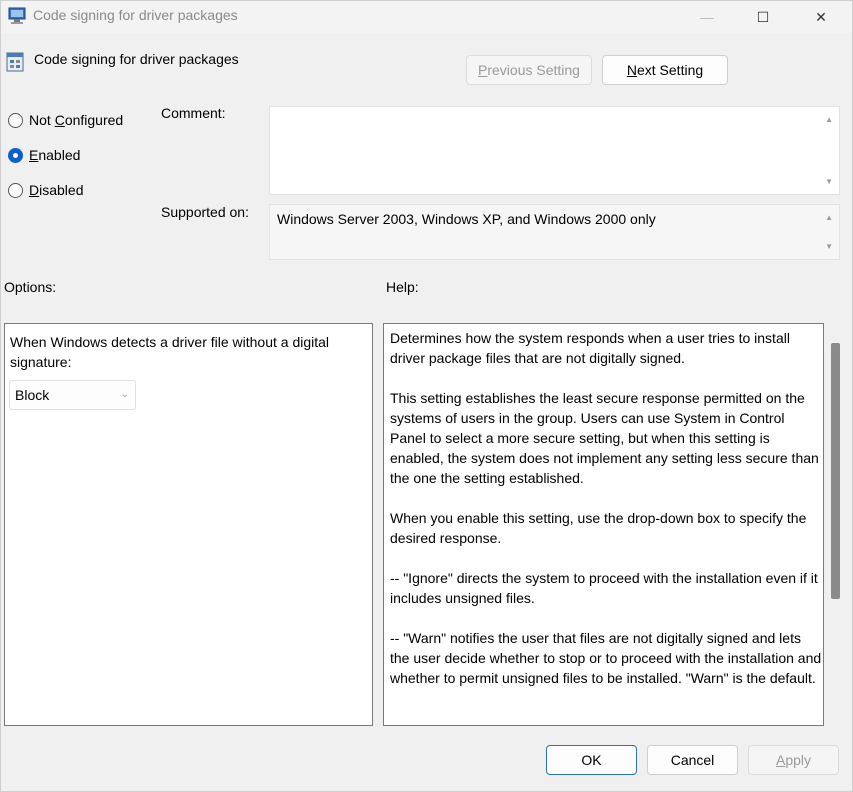 This screenshot has width=853, height=792. I want to click on policy-app-icon, so click(17, 15).